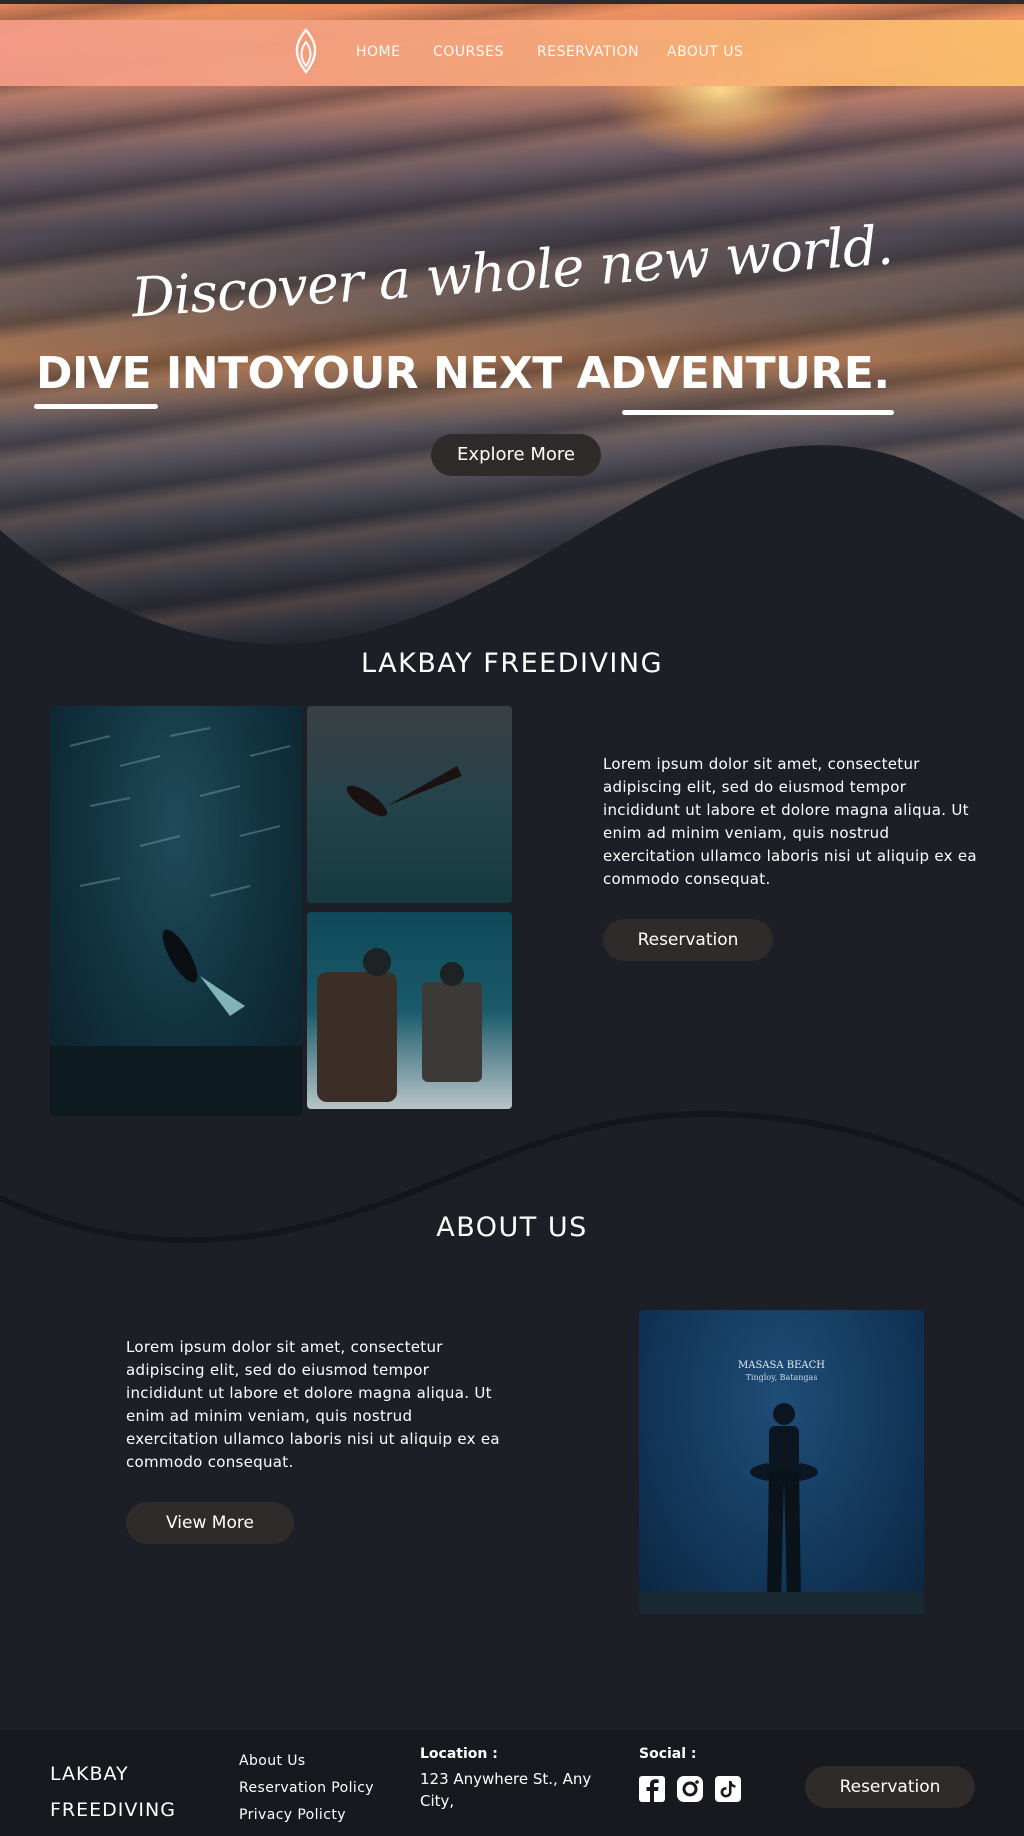  Describe the element at coordinates (652, 1789) in the screenshot. I see `facebook-icon` at that location.